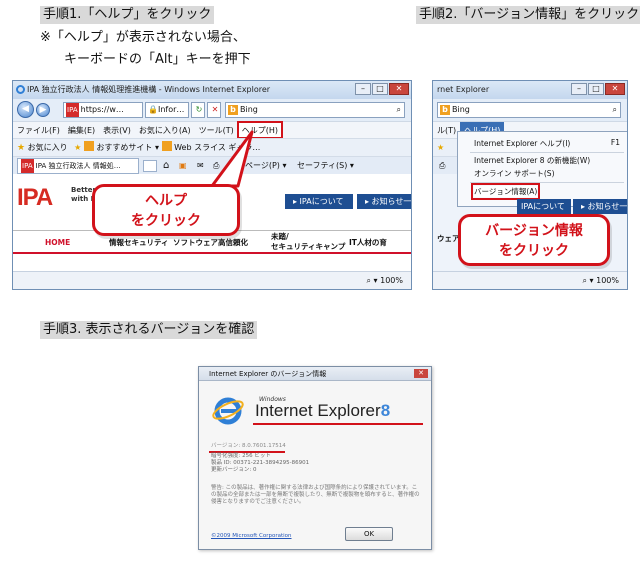 The width and height of the screenshot is (640, 569). I want to click on nav-home: HOME, so click(57, 242).